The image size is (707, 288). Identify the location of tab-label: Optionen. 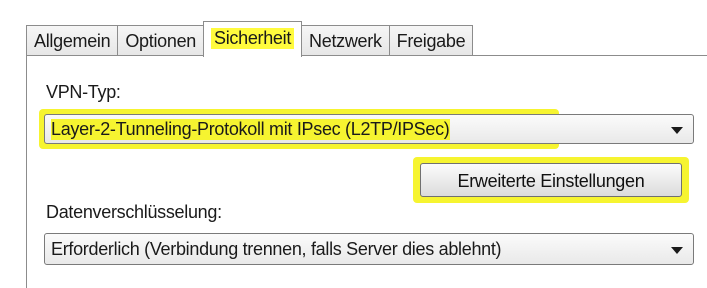
(160, 40).